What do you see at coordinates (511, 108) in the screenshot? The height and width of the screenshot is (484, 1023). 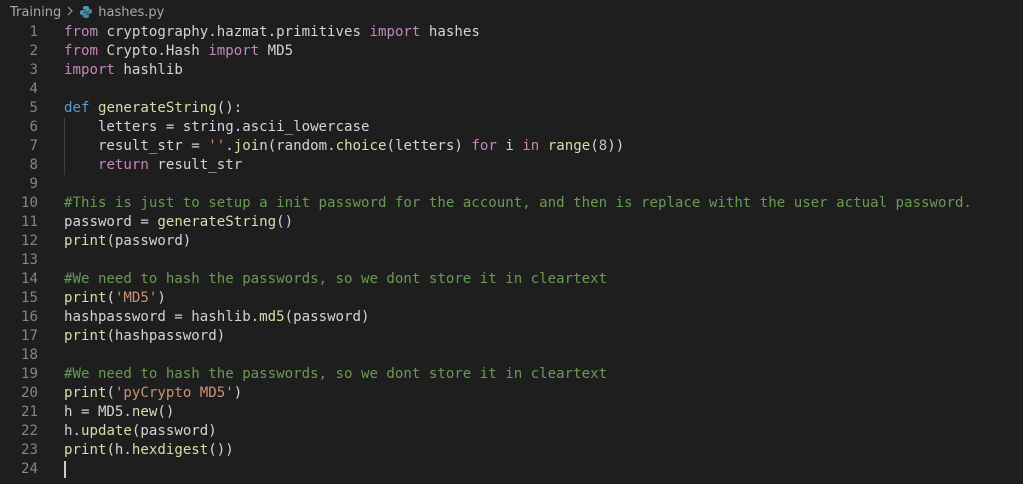 I see `code-line: 5 def generateString():` at bounding box center [511, 108].